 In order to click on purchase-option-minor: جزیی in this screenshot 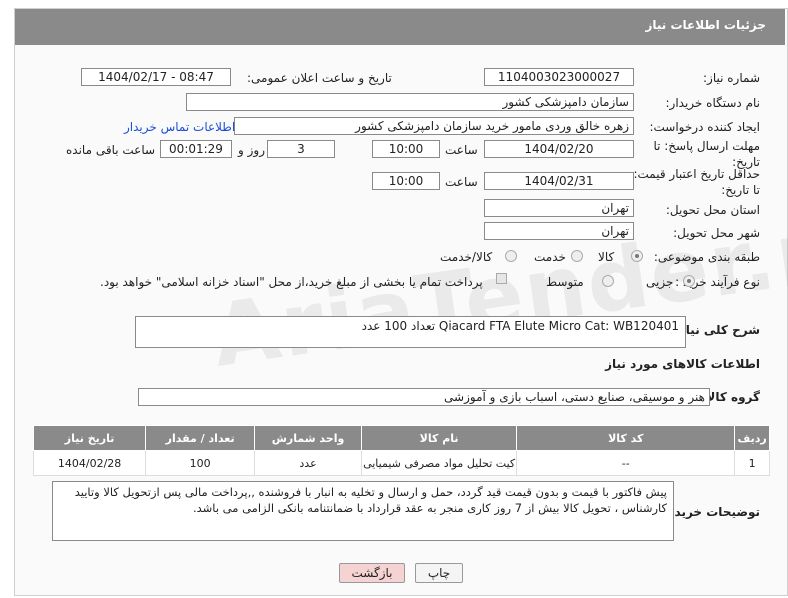, I will do `click(660, 282)`.